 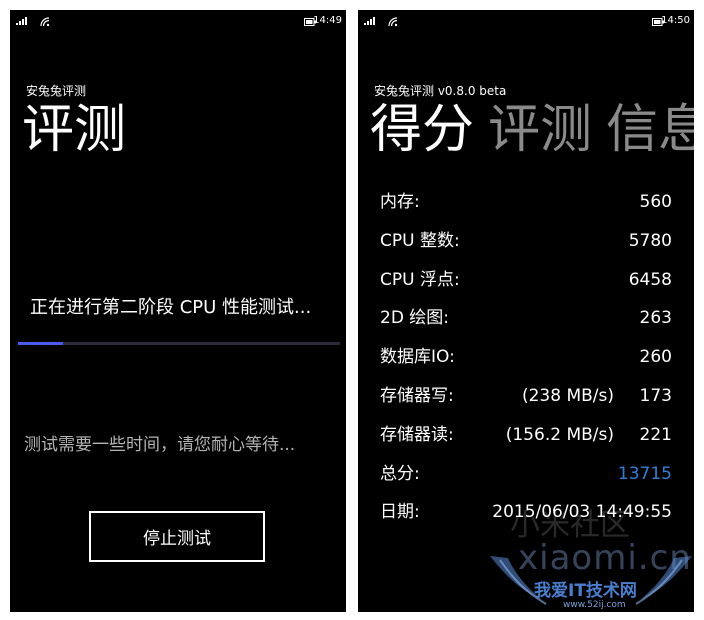 I want to click on score-row-memory: 内存: 560, so click(x=526, y=202).